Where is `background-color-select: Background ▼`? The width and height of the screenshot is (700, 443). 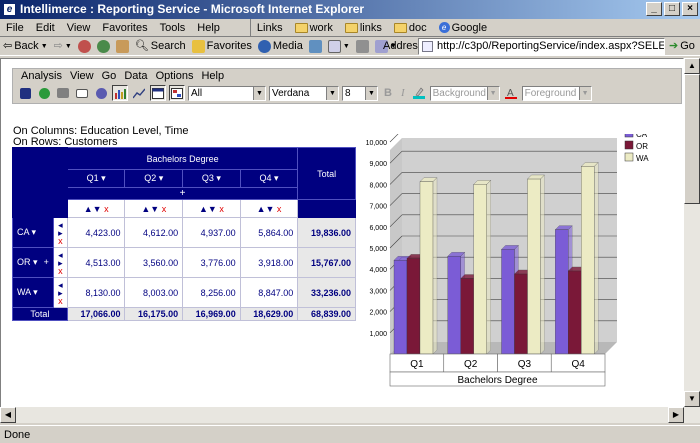 background-color-select: Background ▼ is located at coordinates (464, 93).